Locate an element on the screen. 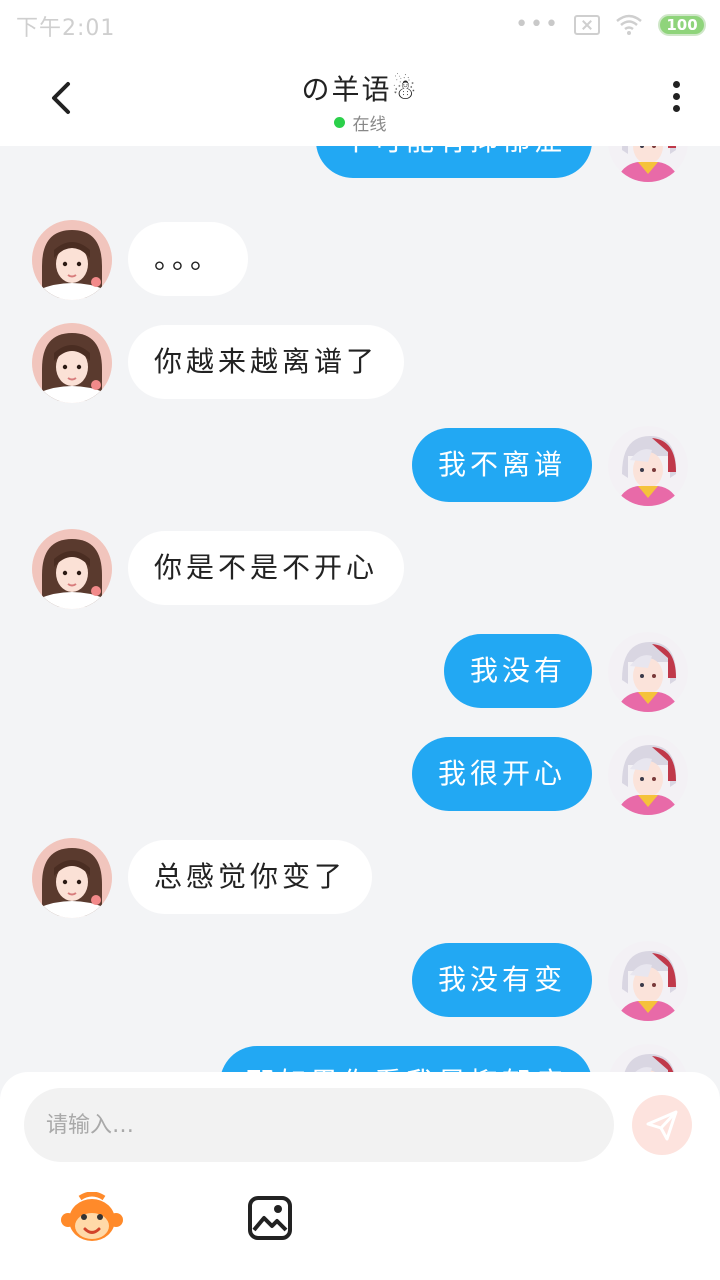 Image resolution: width=720 pixels, height=1280 pixels. chat-header: の羊语☃ 在线 is located at coordinates (360, 98).